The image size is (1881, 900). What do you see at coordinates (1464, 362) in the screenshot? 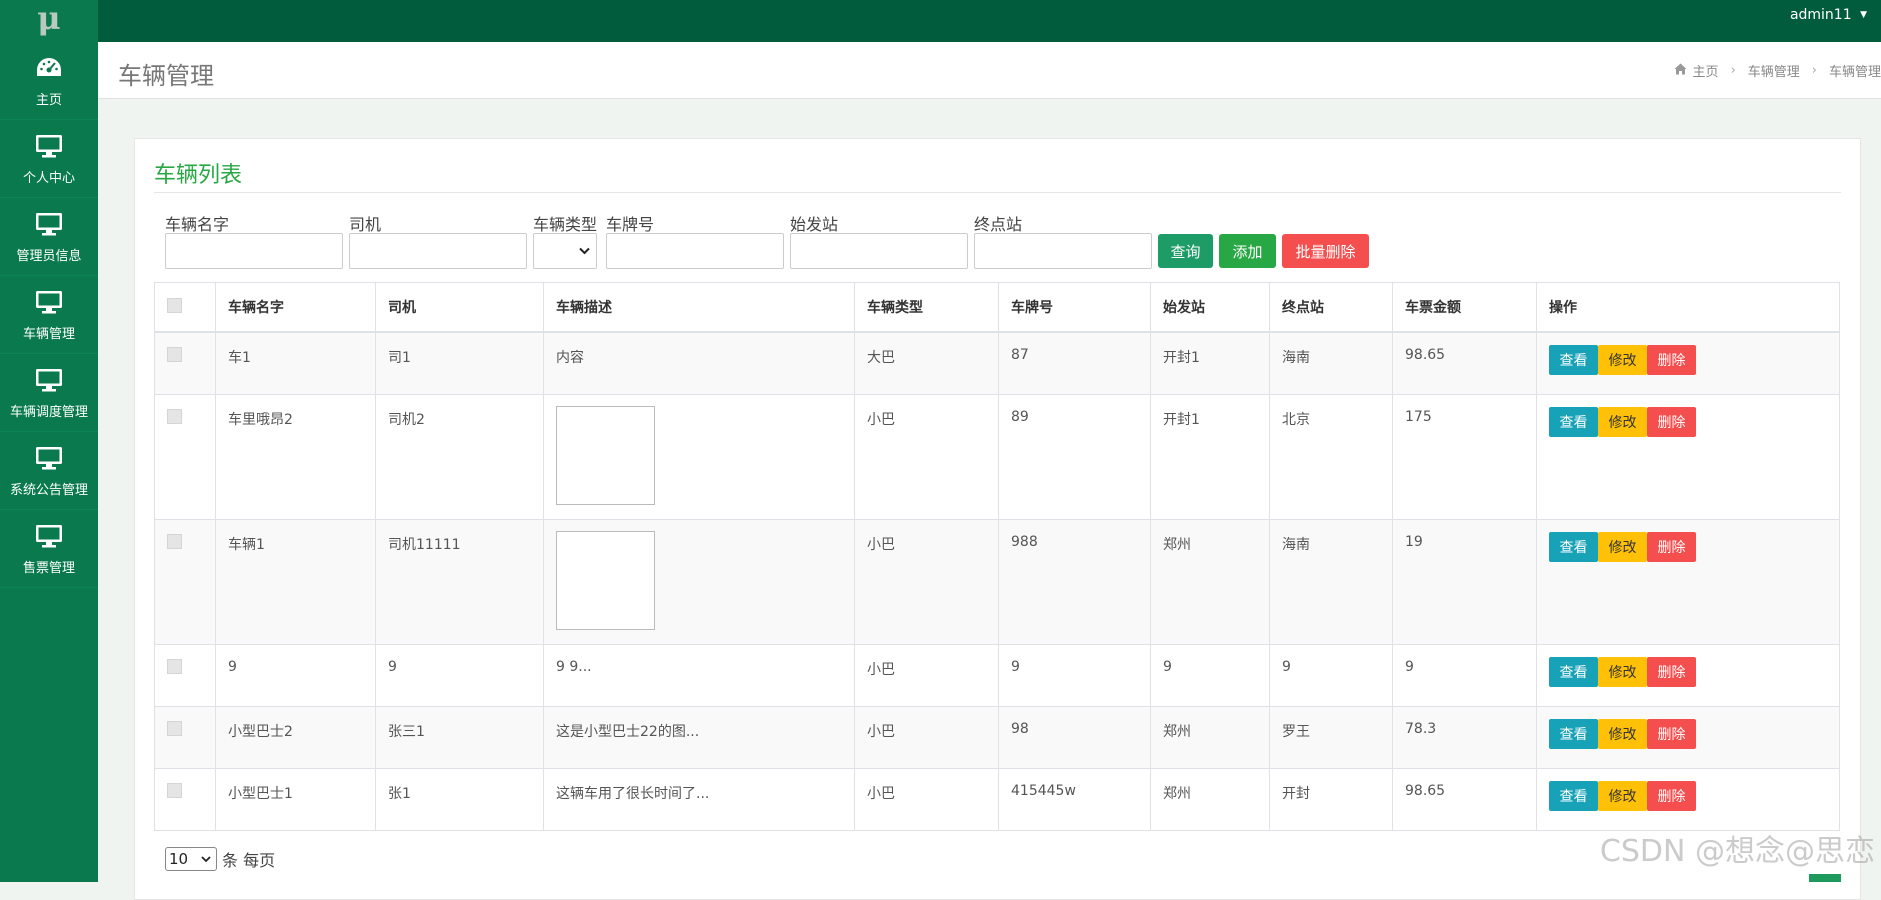
I see `cell-price: 98.65` at bounding box center [1464, 362].